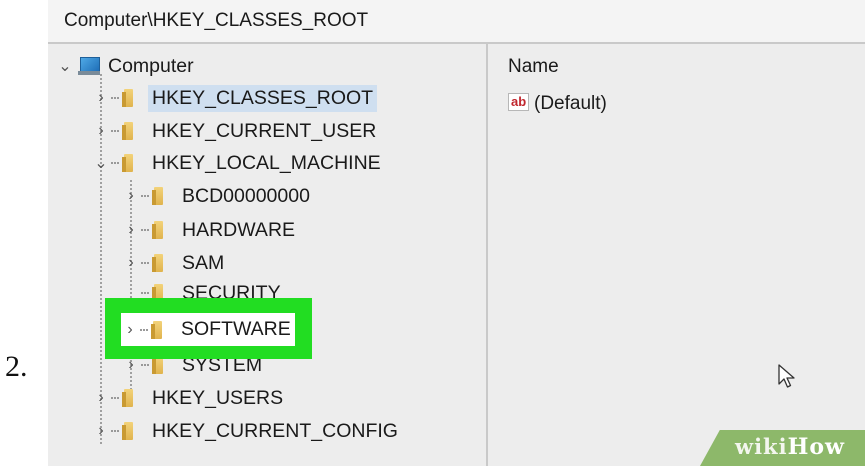 The image size is (865, 466). I want to click on tree-item-label: HARDWARE, so click(239, 229).